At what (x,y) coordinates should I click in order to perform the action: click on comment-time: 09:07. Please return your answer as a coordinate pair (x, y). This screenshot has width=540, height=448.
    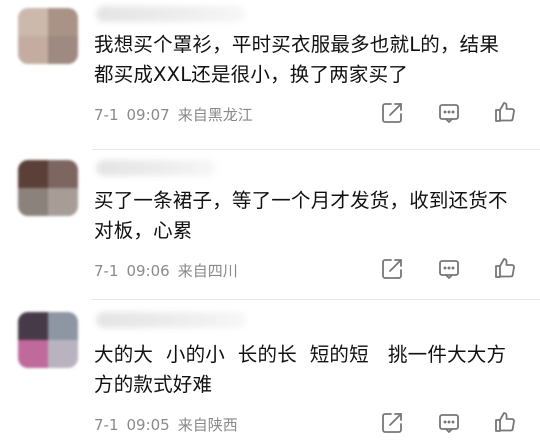
    Looking at the image, I should click on (148, 115).